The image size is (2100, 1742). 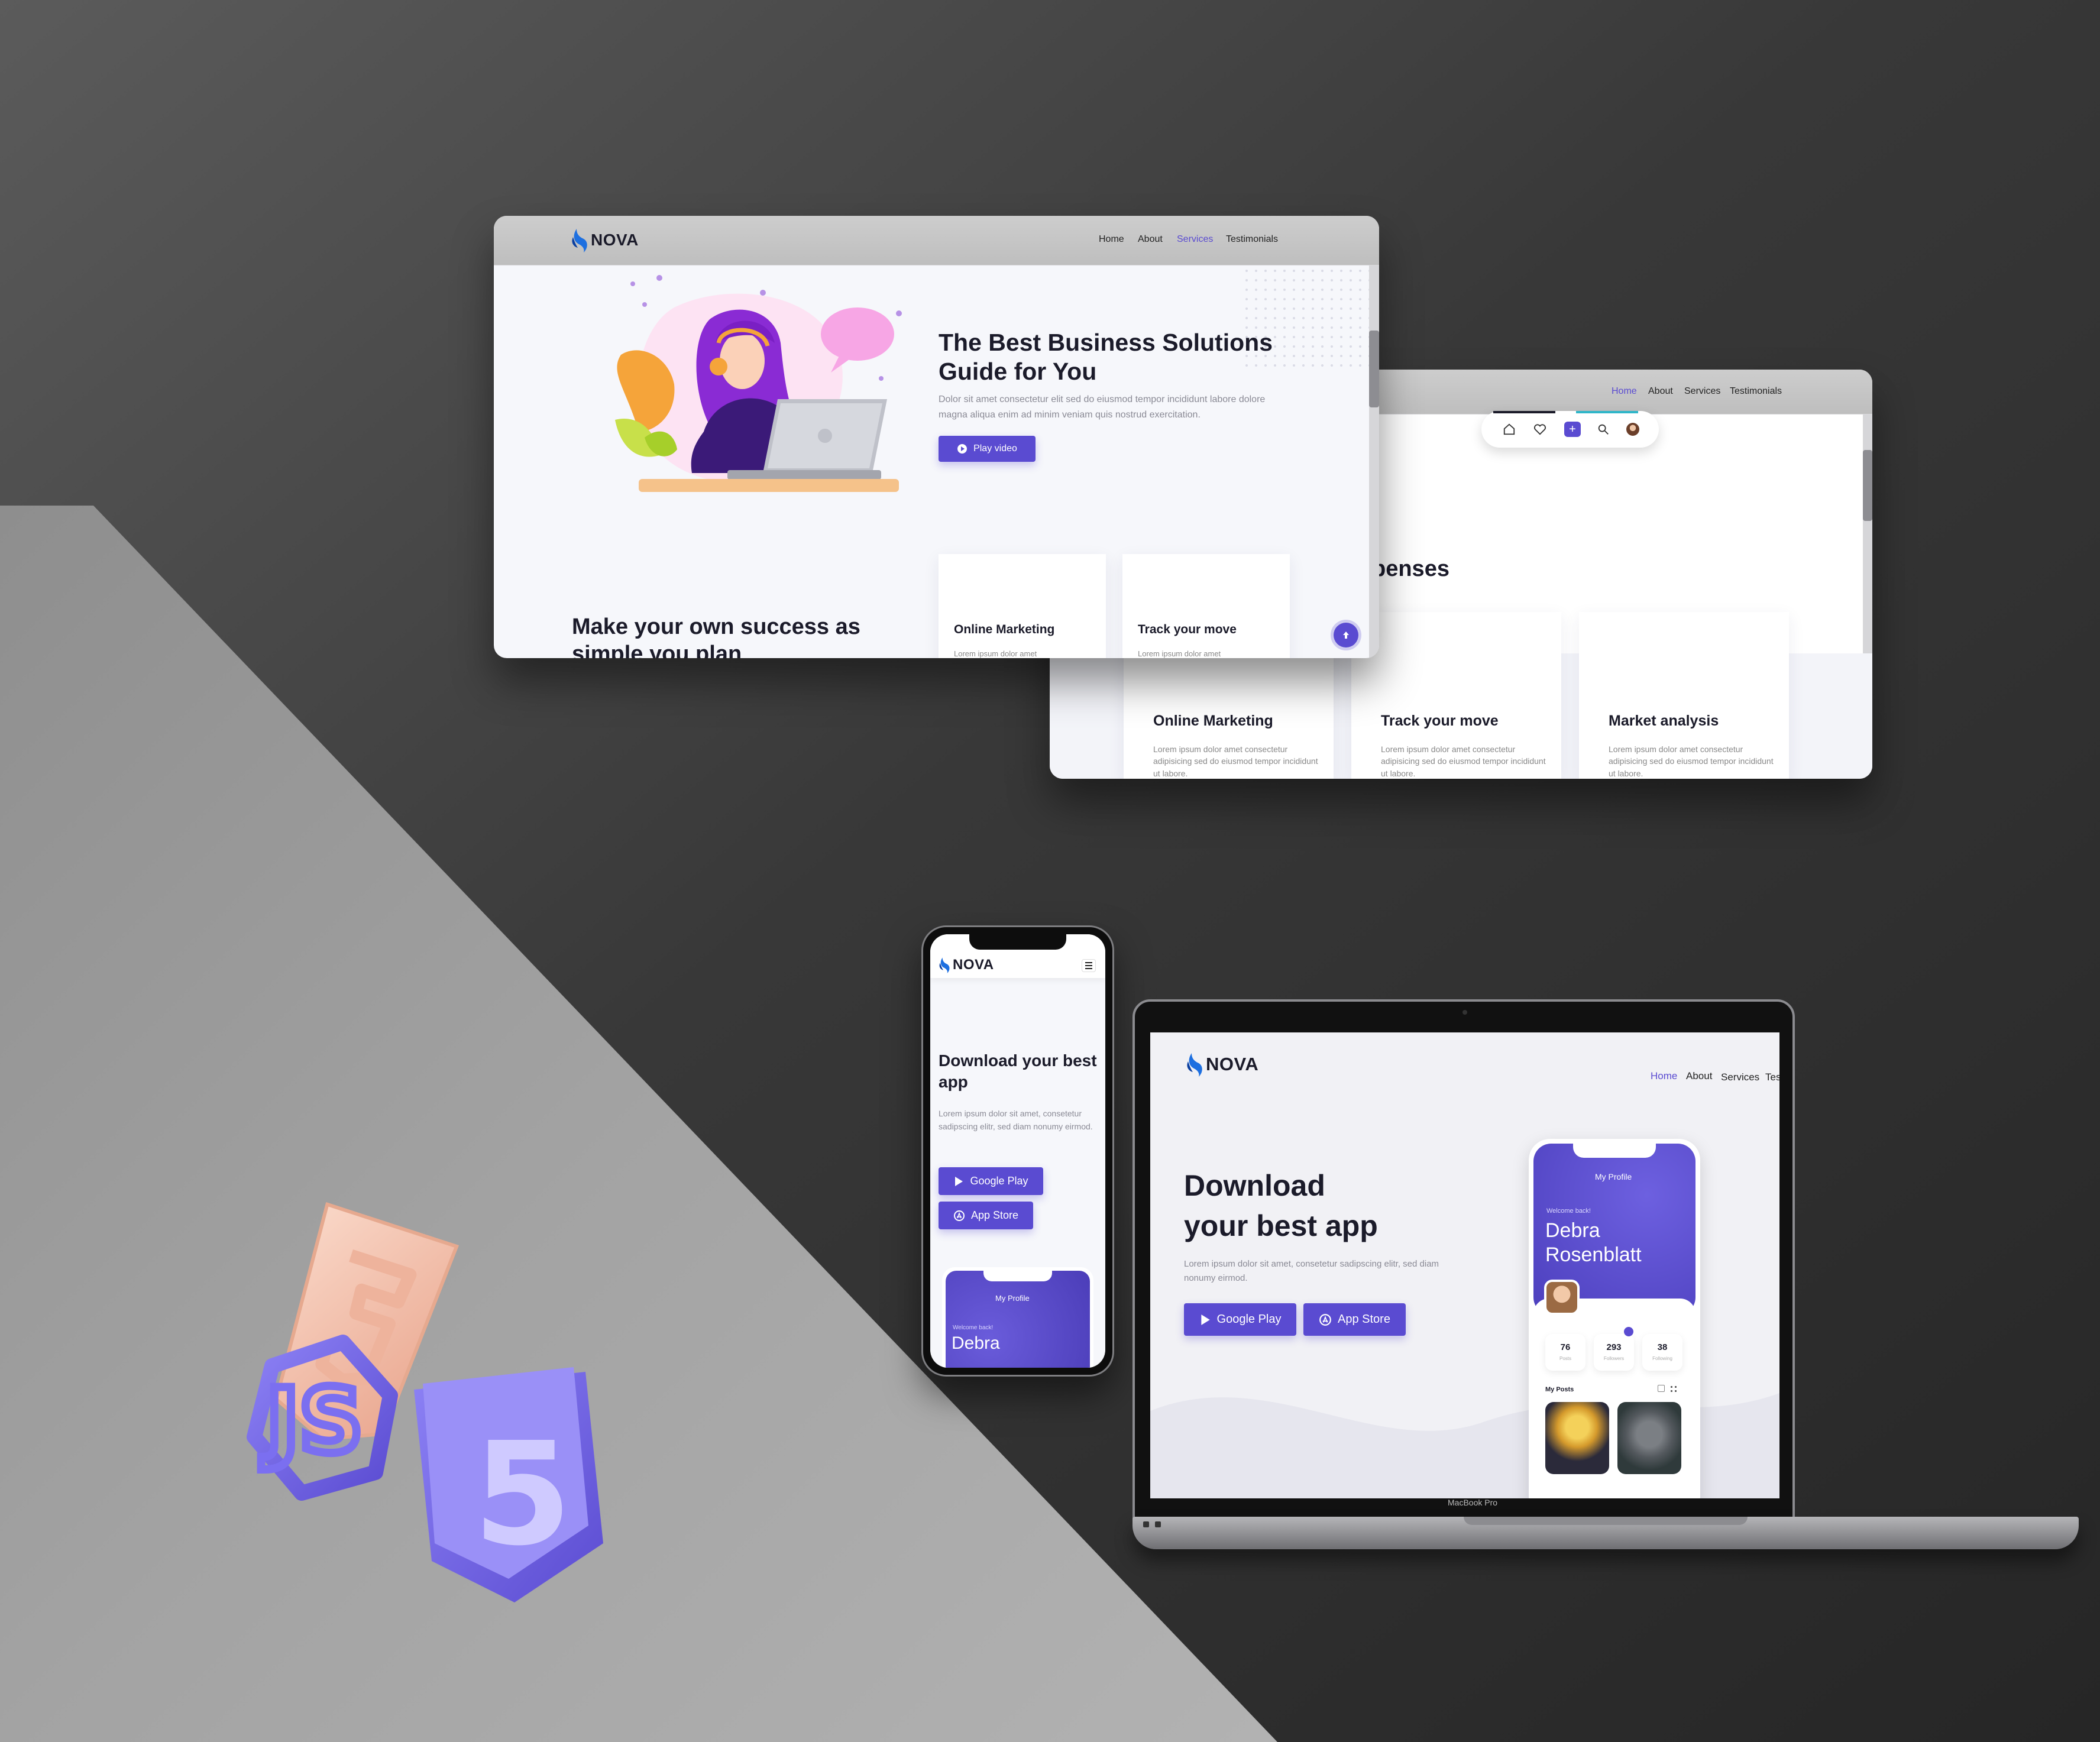 I want to click on play-icon, so click(x=963, y=449).